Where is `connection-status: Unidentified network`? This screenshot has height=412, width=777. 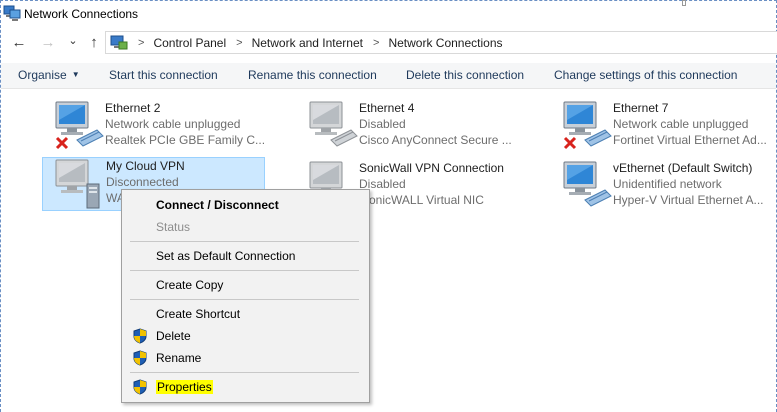
connection-status: Unidentified network is located at coordinates (667, 184).